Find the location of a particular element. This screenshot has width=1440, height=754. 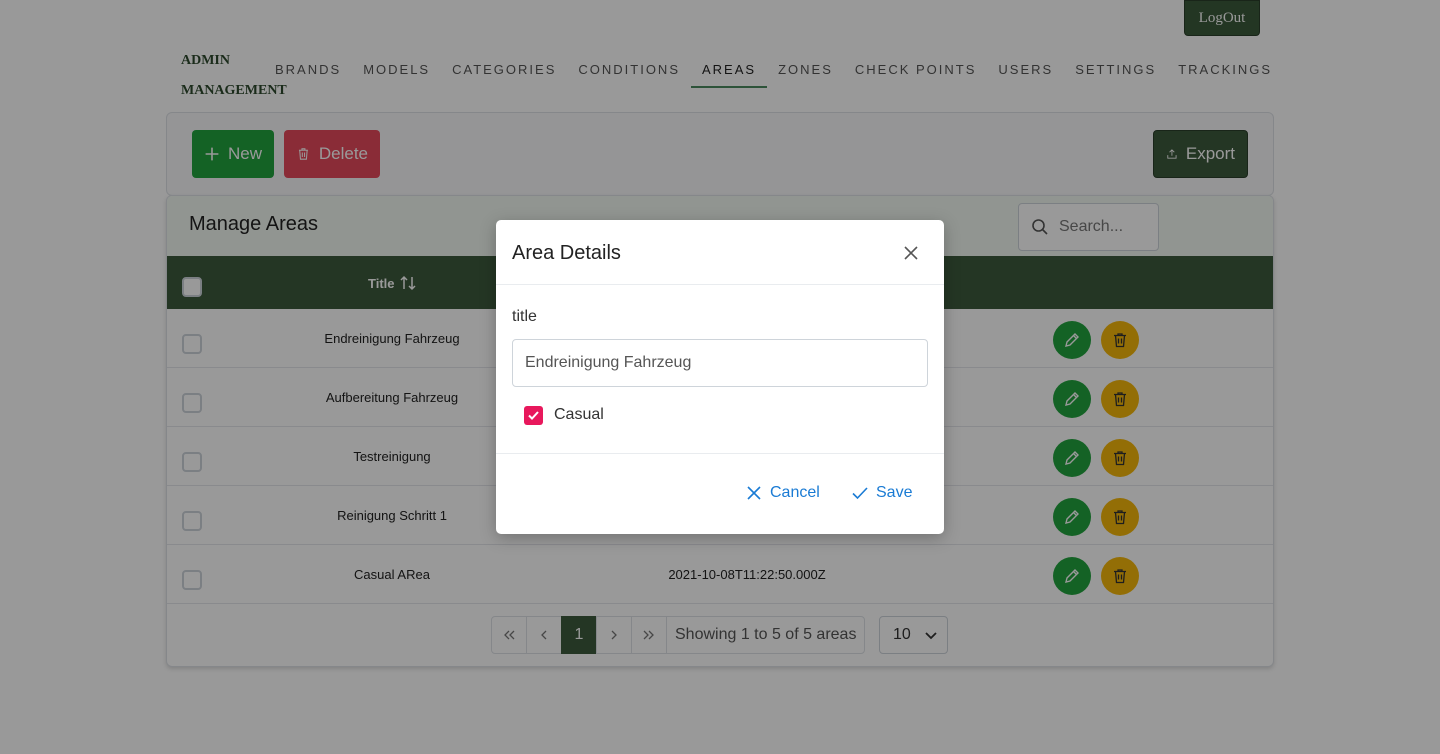

save-button-label: Save is located at coordinates (894, 492).